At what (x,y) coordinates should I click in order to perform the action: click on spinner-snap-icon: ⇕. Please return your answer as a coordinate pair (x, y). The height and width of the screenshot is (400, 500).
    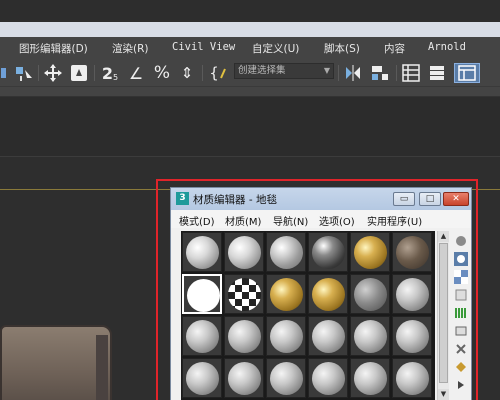
    Looking at the image, I should click on (187, 73).